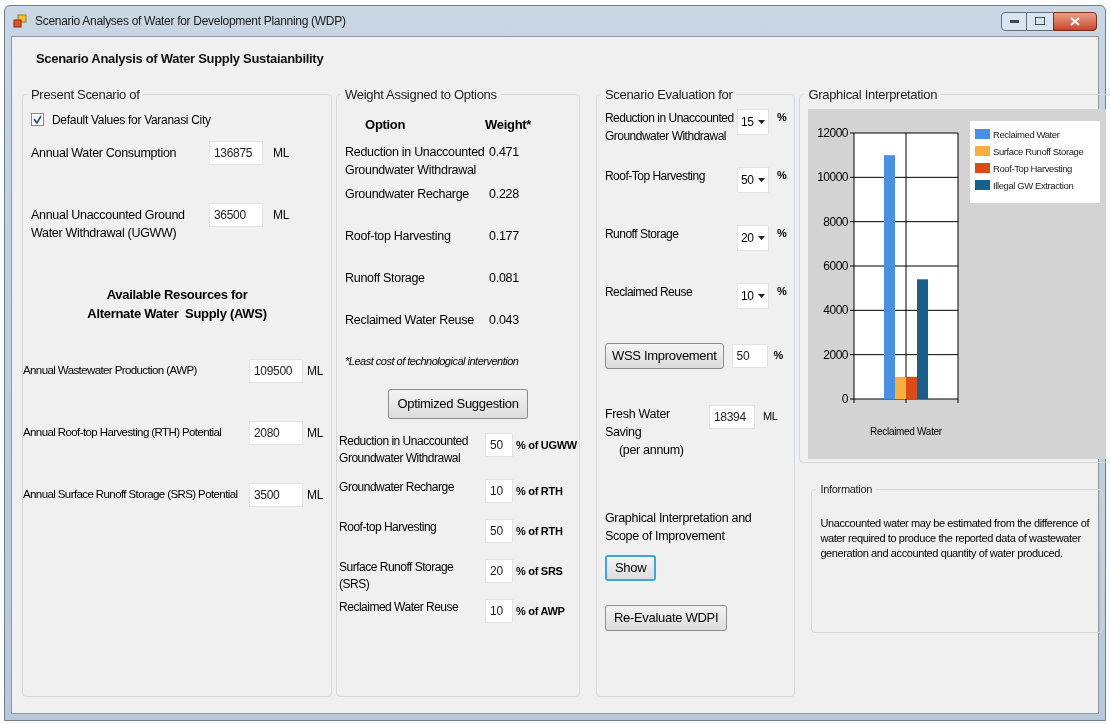 This screenshot has height=724, width=1110. What do you see at coordinates (836, 265) in the screenshot?
I see `axis-tick-label: 6000` at bounding box center [836, 265].